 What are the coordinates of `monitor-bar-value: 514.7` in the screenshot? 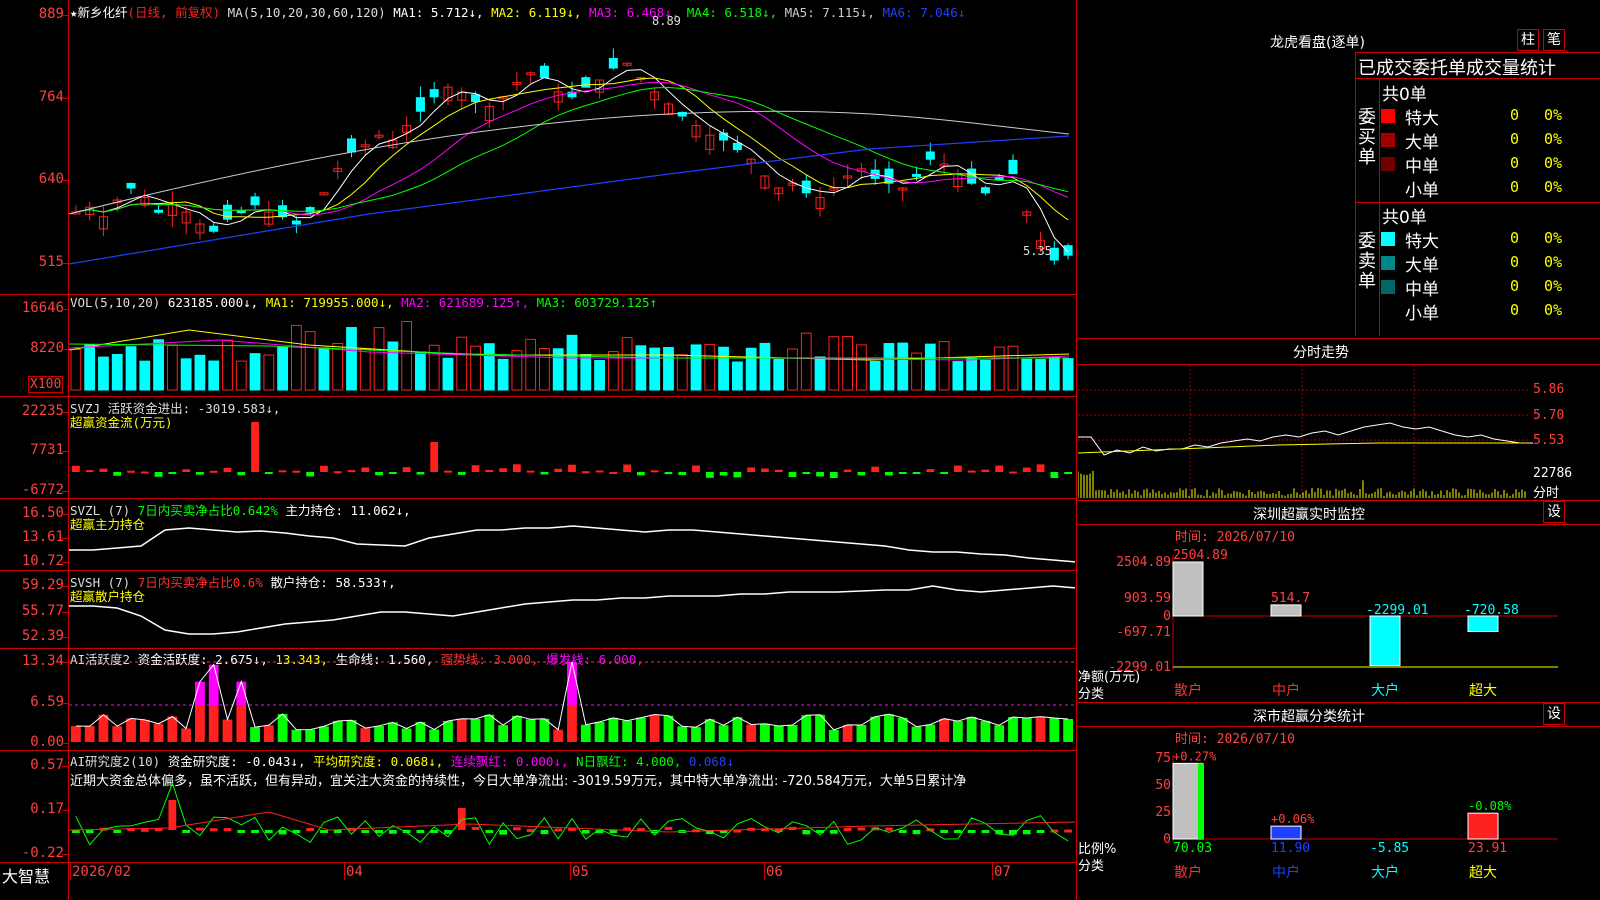 It's located at (1290, 598).